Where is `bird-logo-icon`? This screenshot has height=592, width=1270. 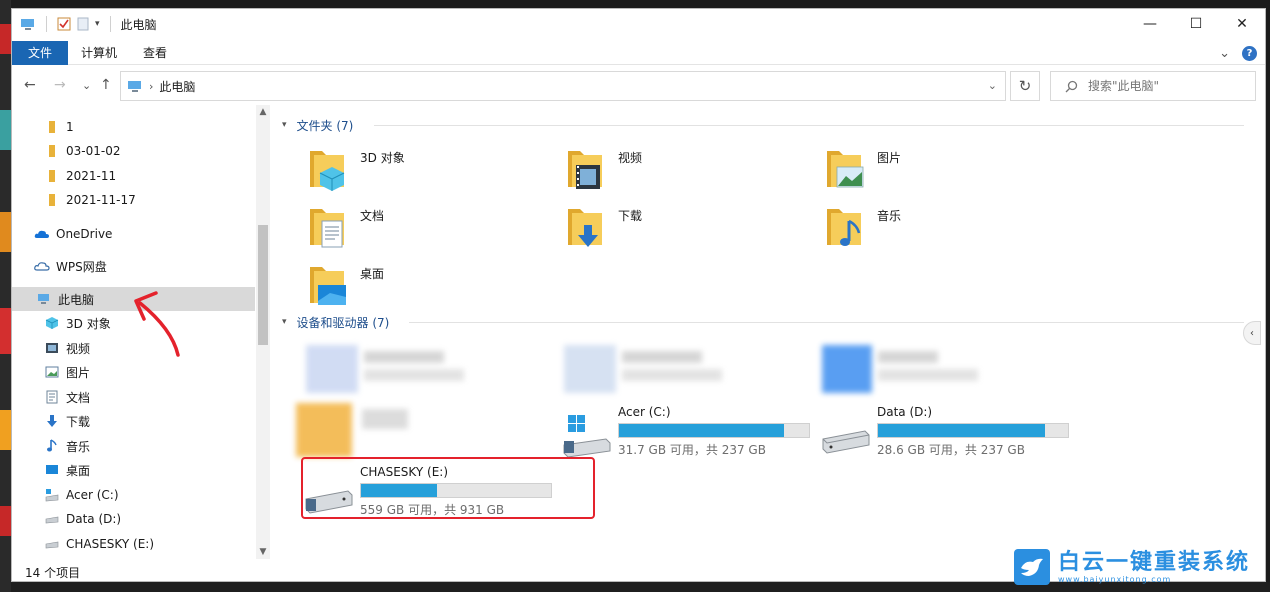
bird-logo-icon is located at coordinates (1032, 567).